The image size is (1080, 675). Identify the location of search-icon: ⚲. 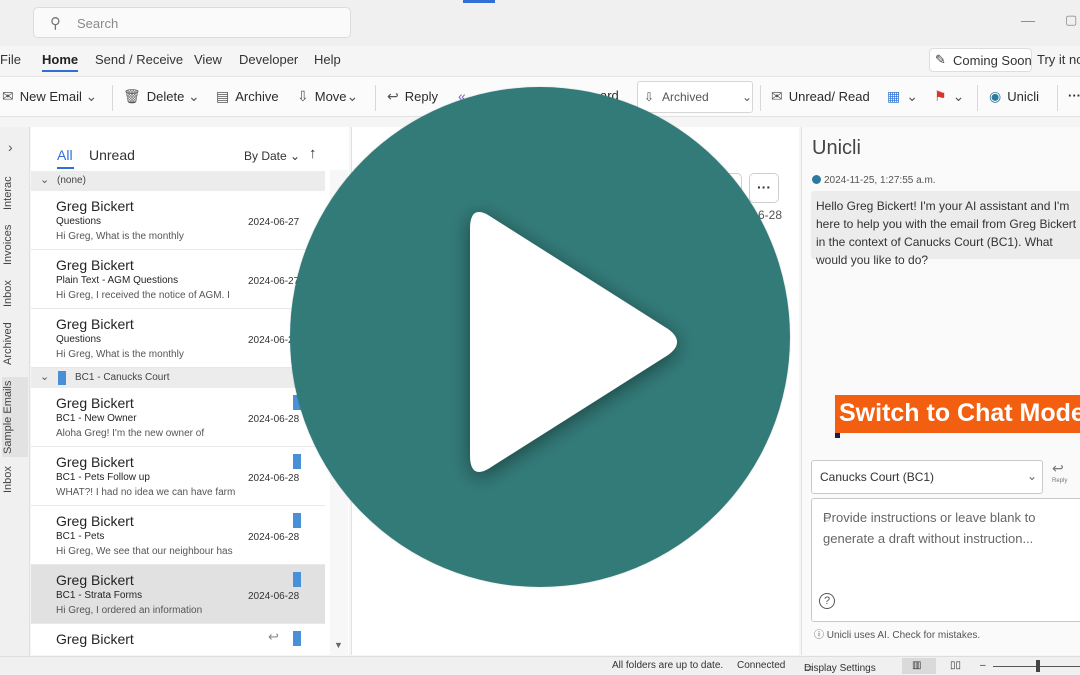
(55, 23).